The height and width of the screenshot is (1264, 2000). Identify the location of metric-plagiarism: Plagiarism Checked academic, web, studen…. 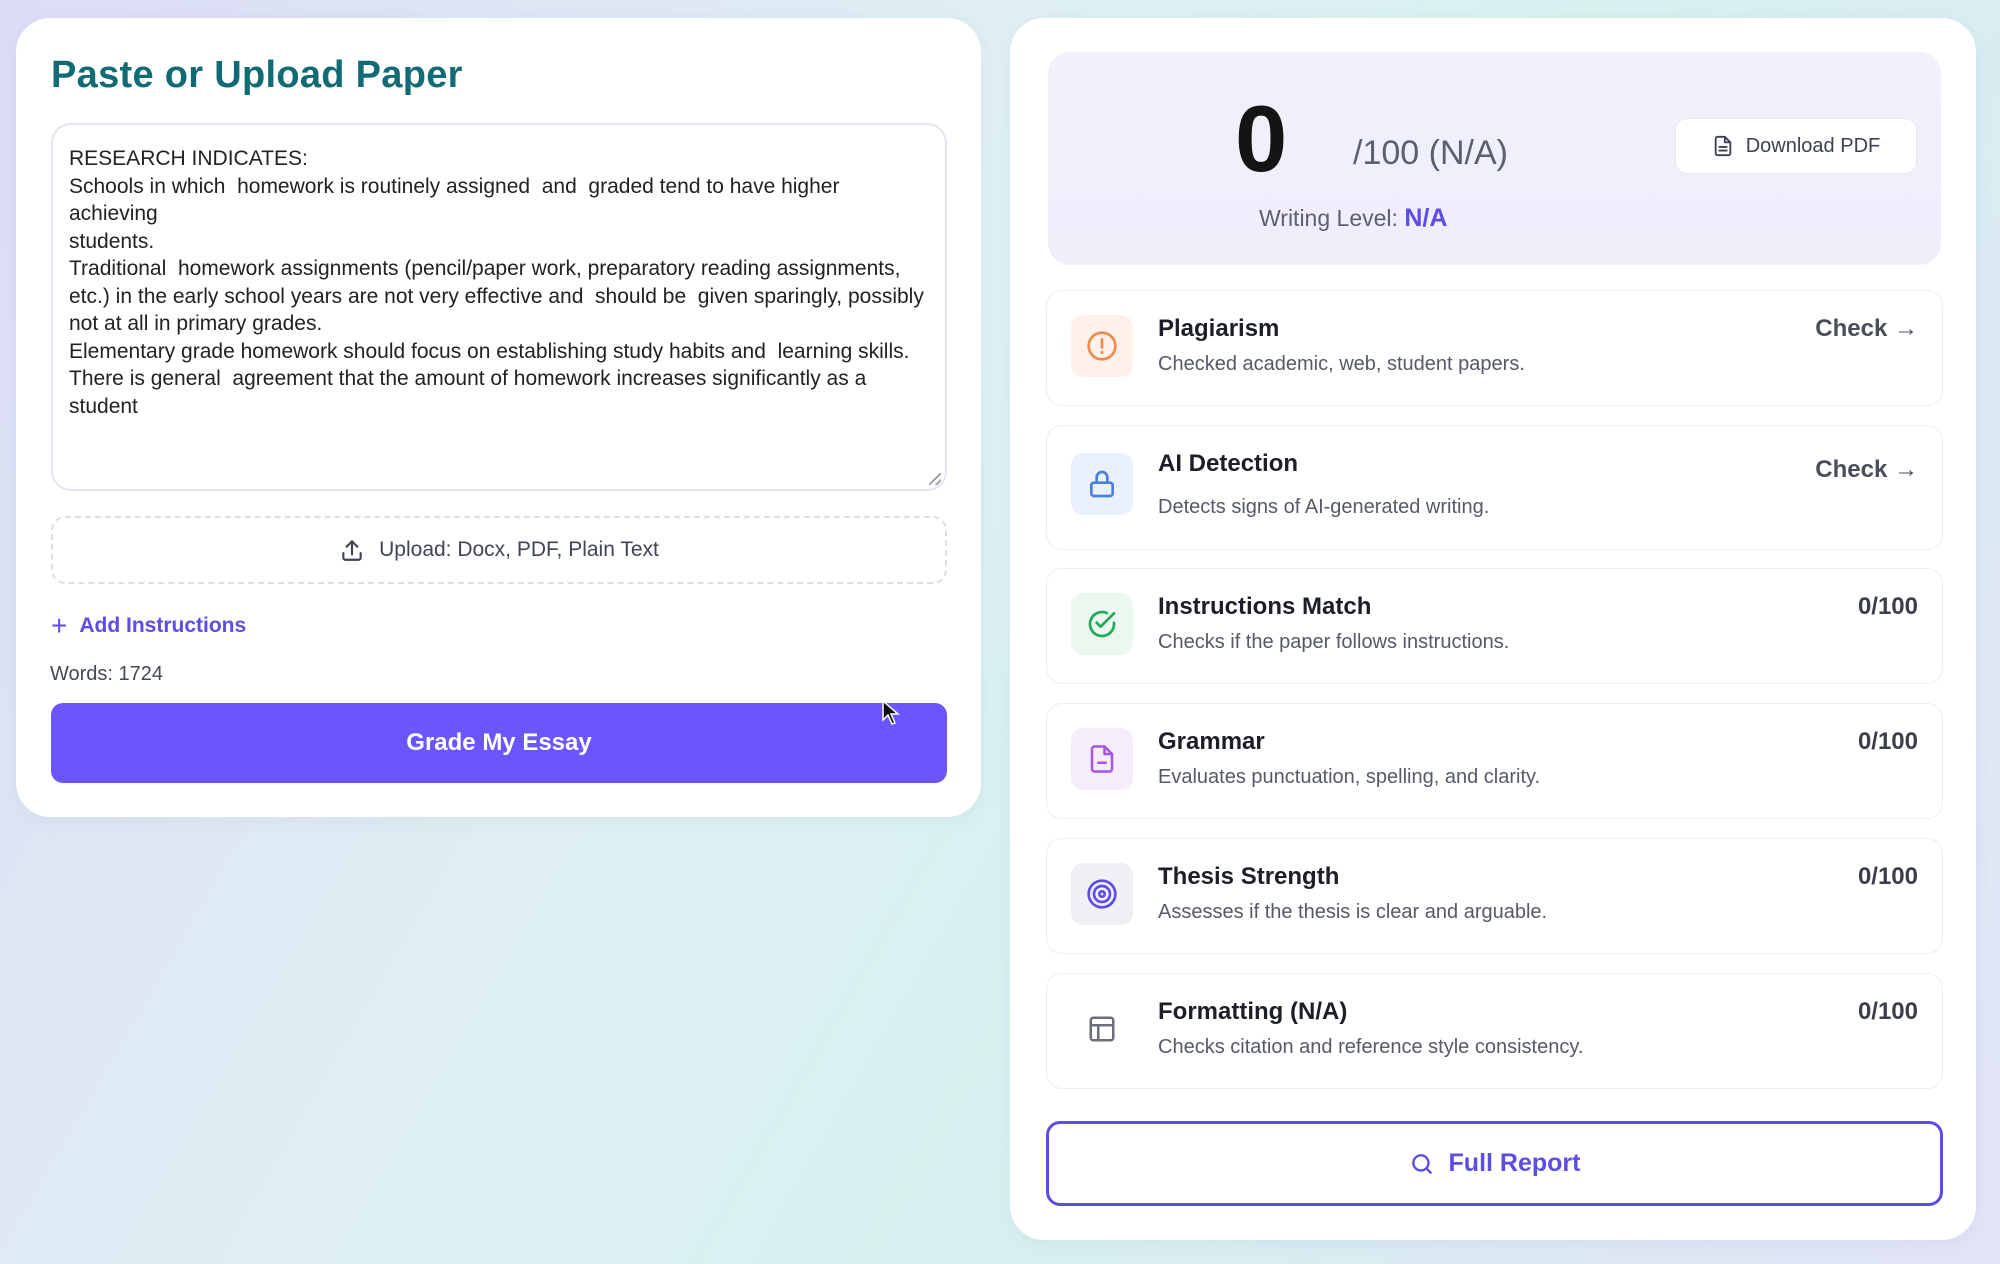
(1494, 348).